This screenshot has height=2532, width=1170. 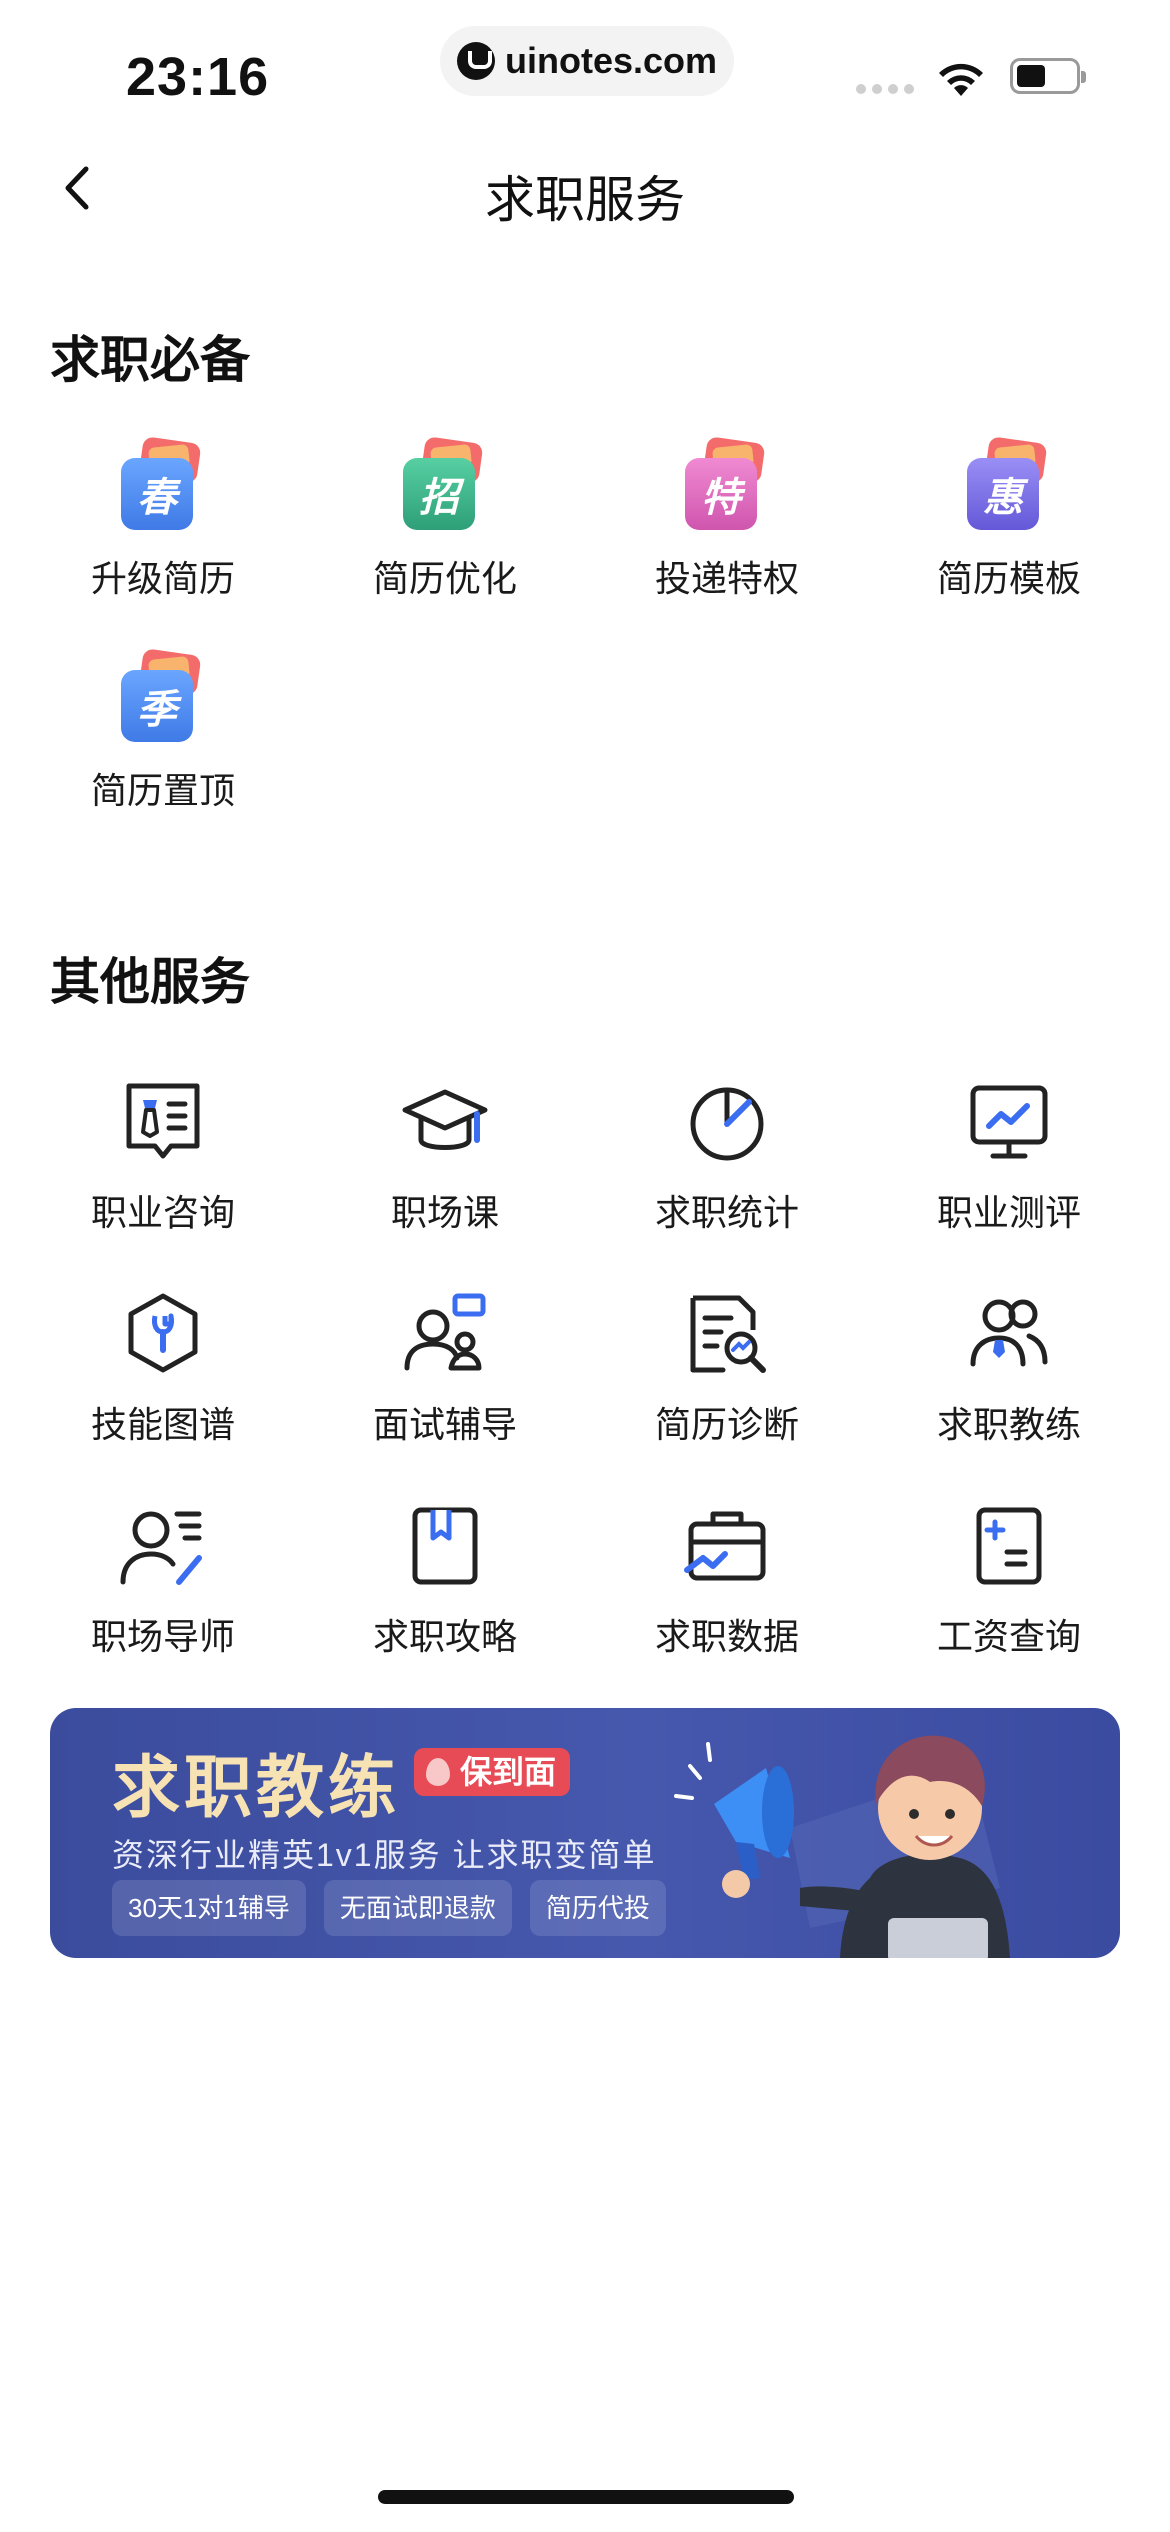 What do you see at coordinates (438, 1772) in the screenshot?
I see `drop-icon` at bounding box center [438, 1772].